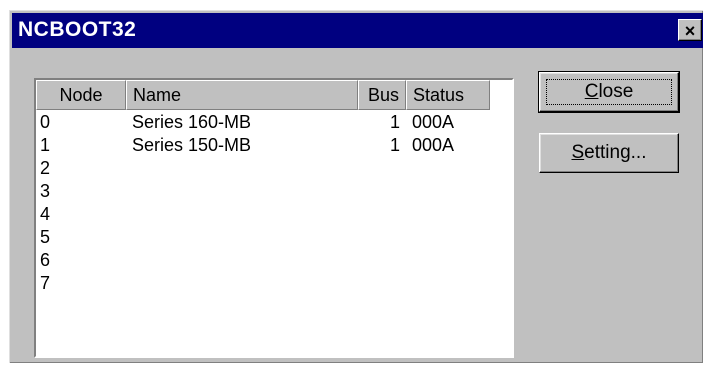 This screenshot has height=373, width=703. What do you see at coordinates (192, 122) in the screenshot?
I see `cell-name: Series 160-MB` at bounding box center [192, 122].